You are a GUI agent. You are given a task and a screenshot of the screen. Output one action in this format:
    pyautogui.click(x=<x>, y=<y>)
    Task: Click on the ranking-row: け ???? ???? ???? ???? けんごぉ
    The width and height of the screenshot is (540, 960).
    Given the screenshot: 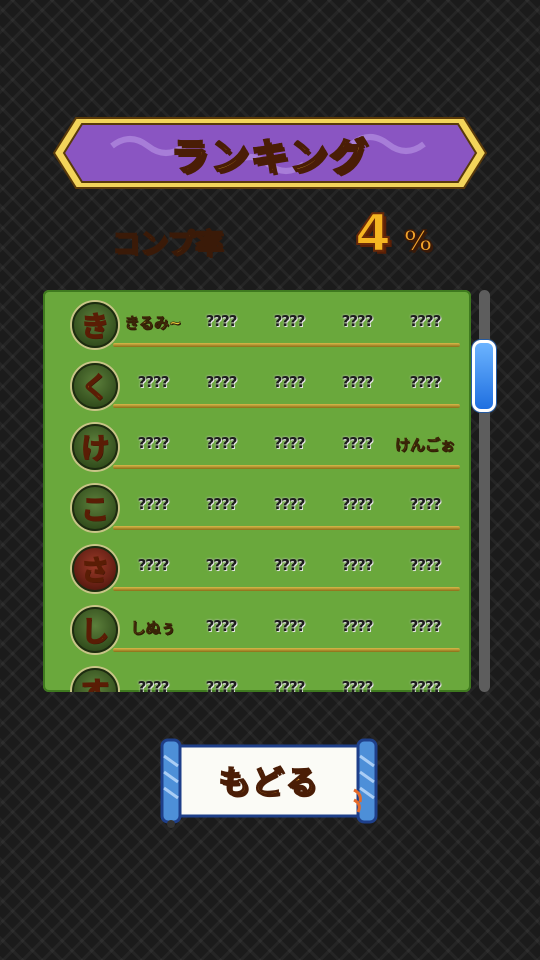 What is the action you would take?
    pyautogui.click(x=257, y=442)
    